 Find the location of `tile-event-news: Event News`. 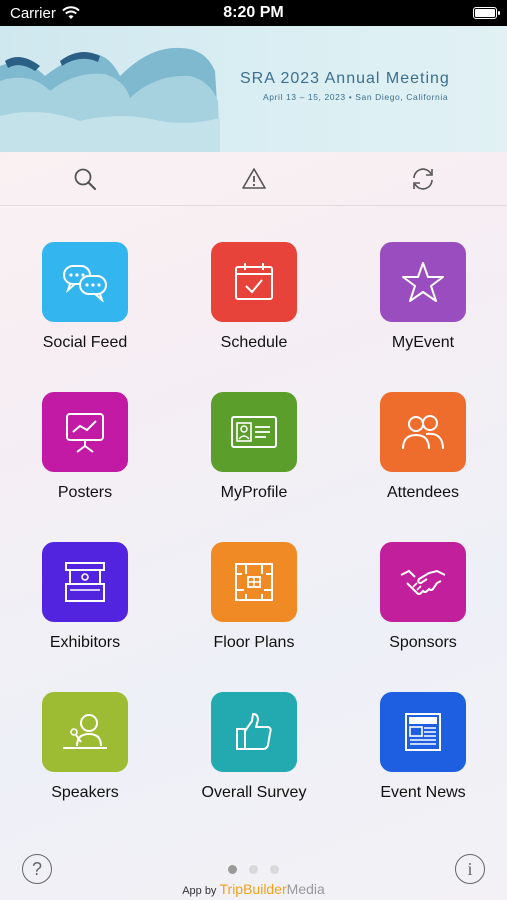

tile-event-news: Event News is located at coordinates (423, 747).